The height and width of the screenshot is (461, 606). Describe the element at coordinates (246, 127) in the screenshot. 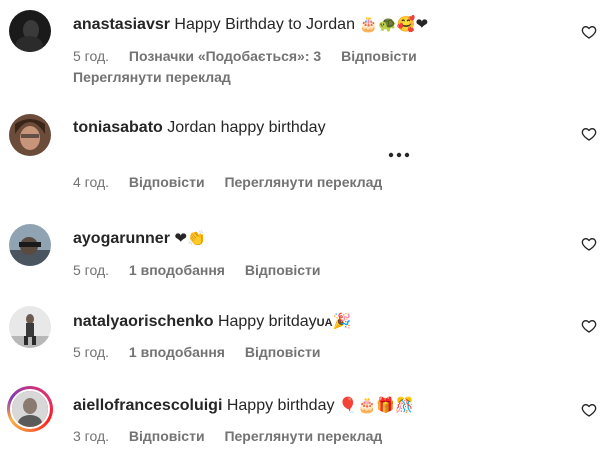

I see `comment-text: Jordan happy birthday` at that location.